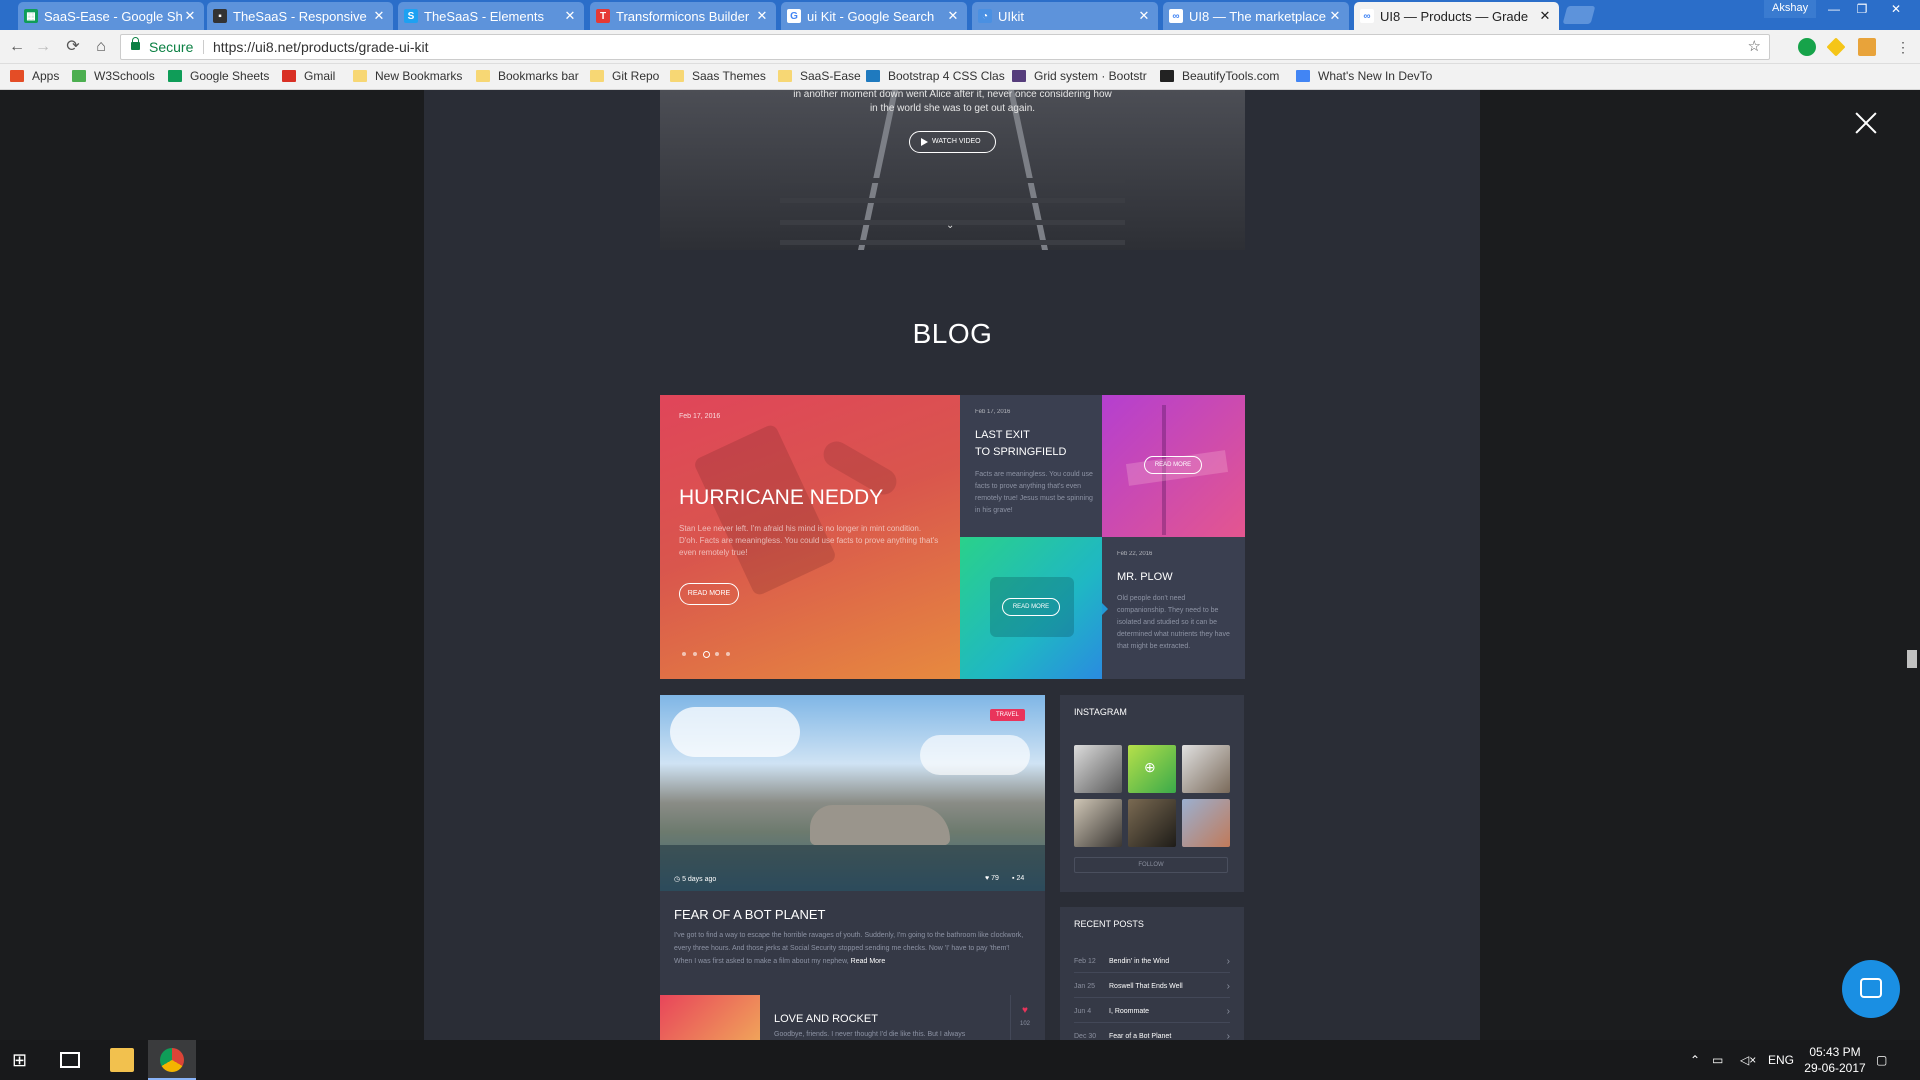 Image resolution: width=1920 pixels, height=1080 pixels. Describe the element at coordinates (1912, 659) in the screenshot. I see `scrollbar-thumb` at that location.